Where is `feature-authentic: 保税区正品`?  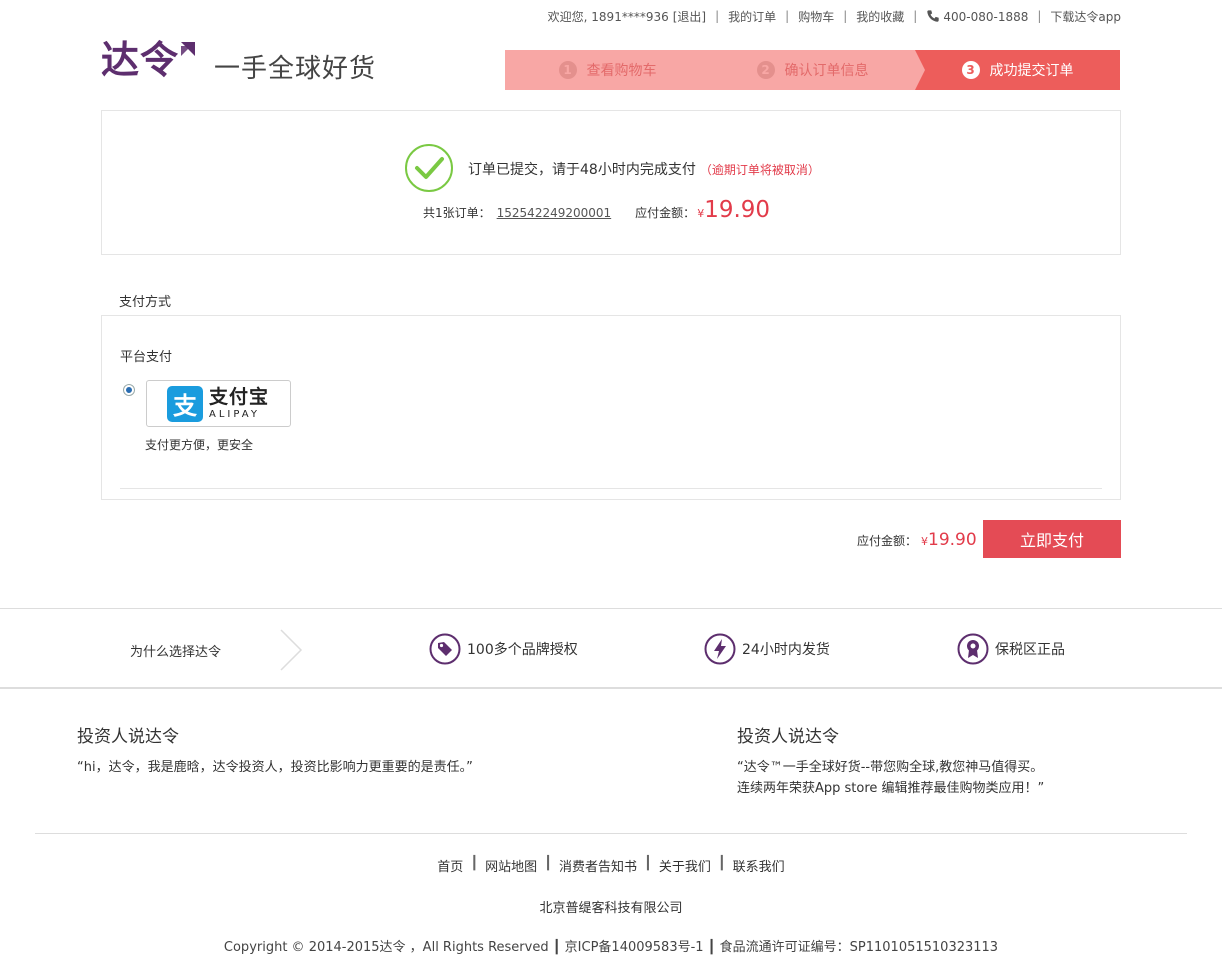 feature-authentic: 保税区正品 is located at coordinates (1011, 649).